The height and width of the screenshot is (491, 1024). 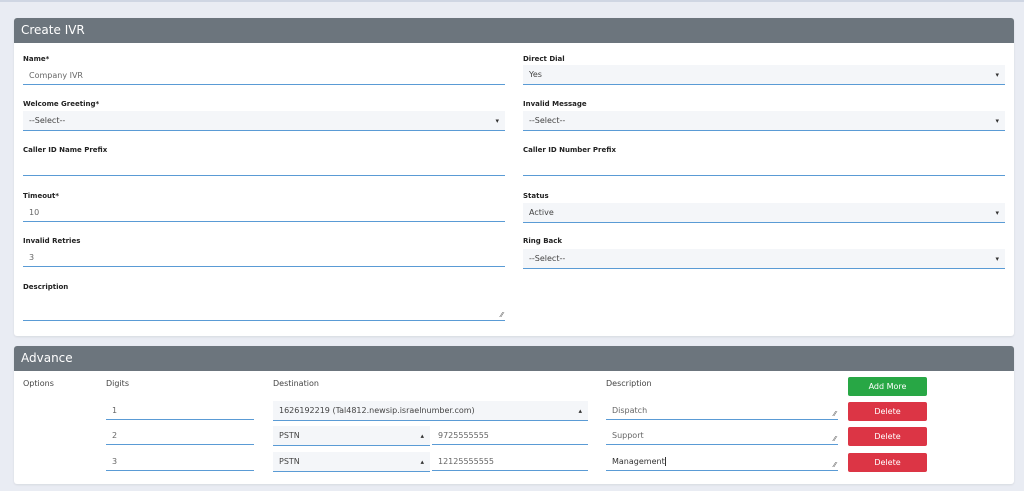 I want to click on ring-back-label: Ring Back, so click(x=543, y=241).